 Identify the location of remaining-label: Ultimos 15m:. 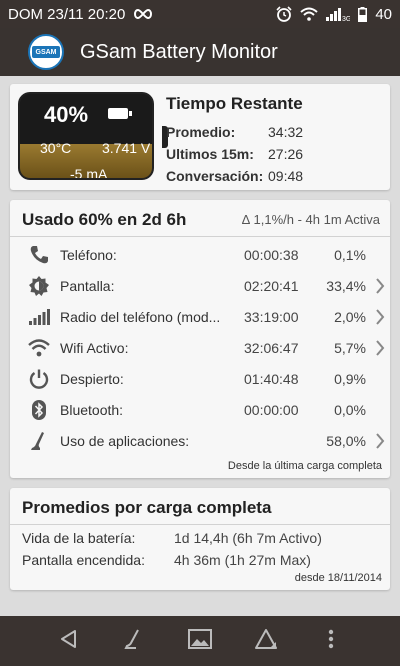
(210, 154).